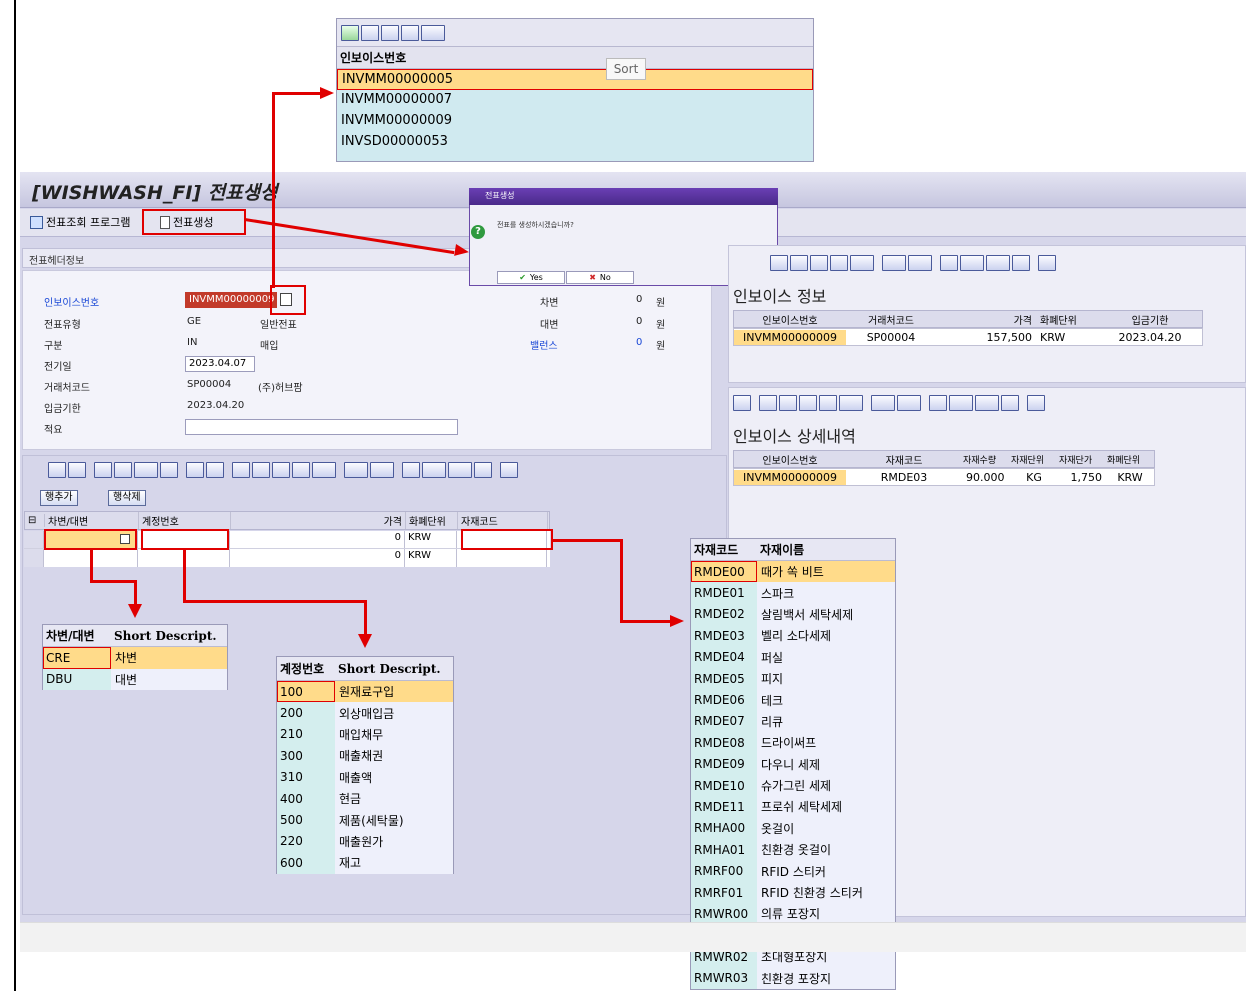 This screenshot has width=1246, height=991. What do you see at coordinates (146, 470) in the screenshot?
I see `paste-icon` at bounding box center [146, 470].